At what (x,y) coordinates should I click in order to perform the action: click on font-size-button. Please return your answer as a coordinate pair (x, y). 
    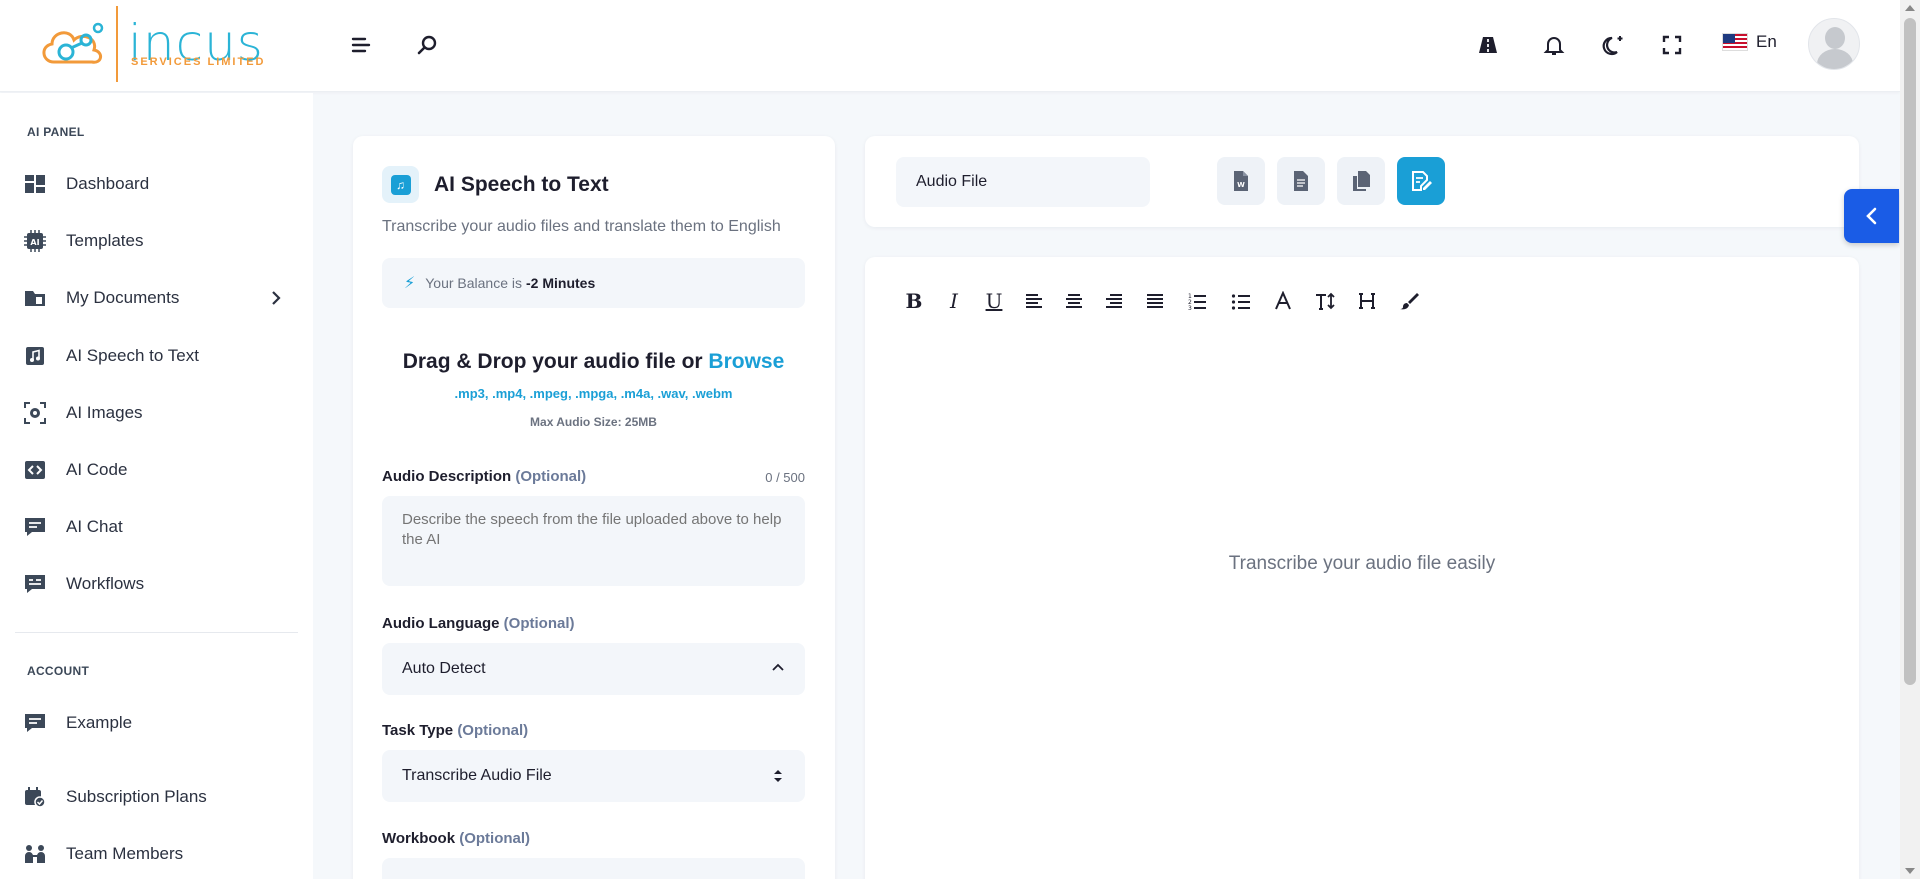
    Looking at the image, I should click on (1325, 301).